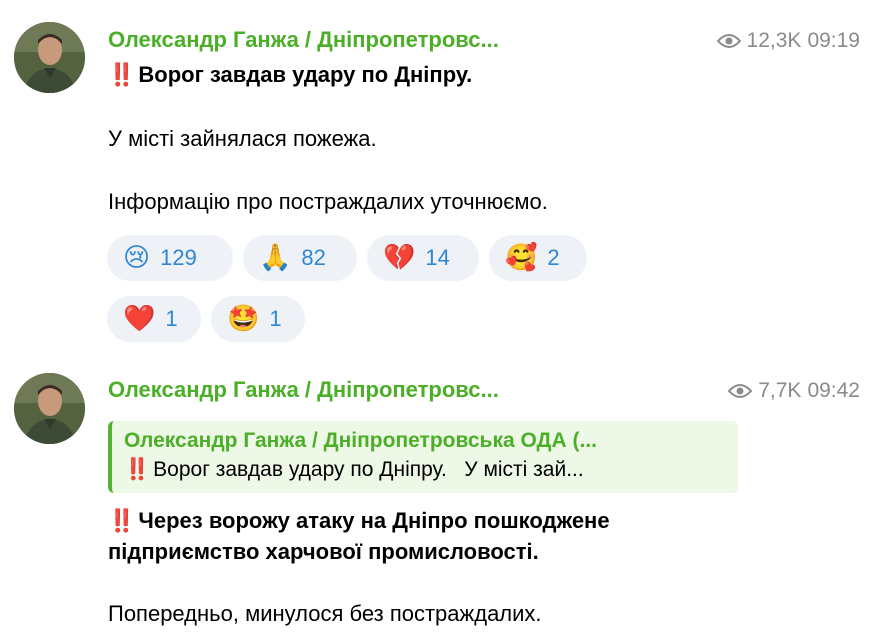 The height and width of the screenshot is (638, 892). I want to click on reaction-count: 129, so click(178, 257).